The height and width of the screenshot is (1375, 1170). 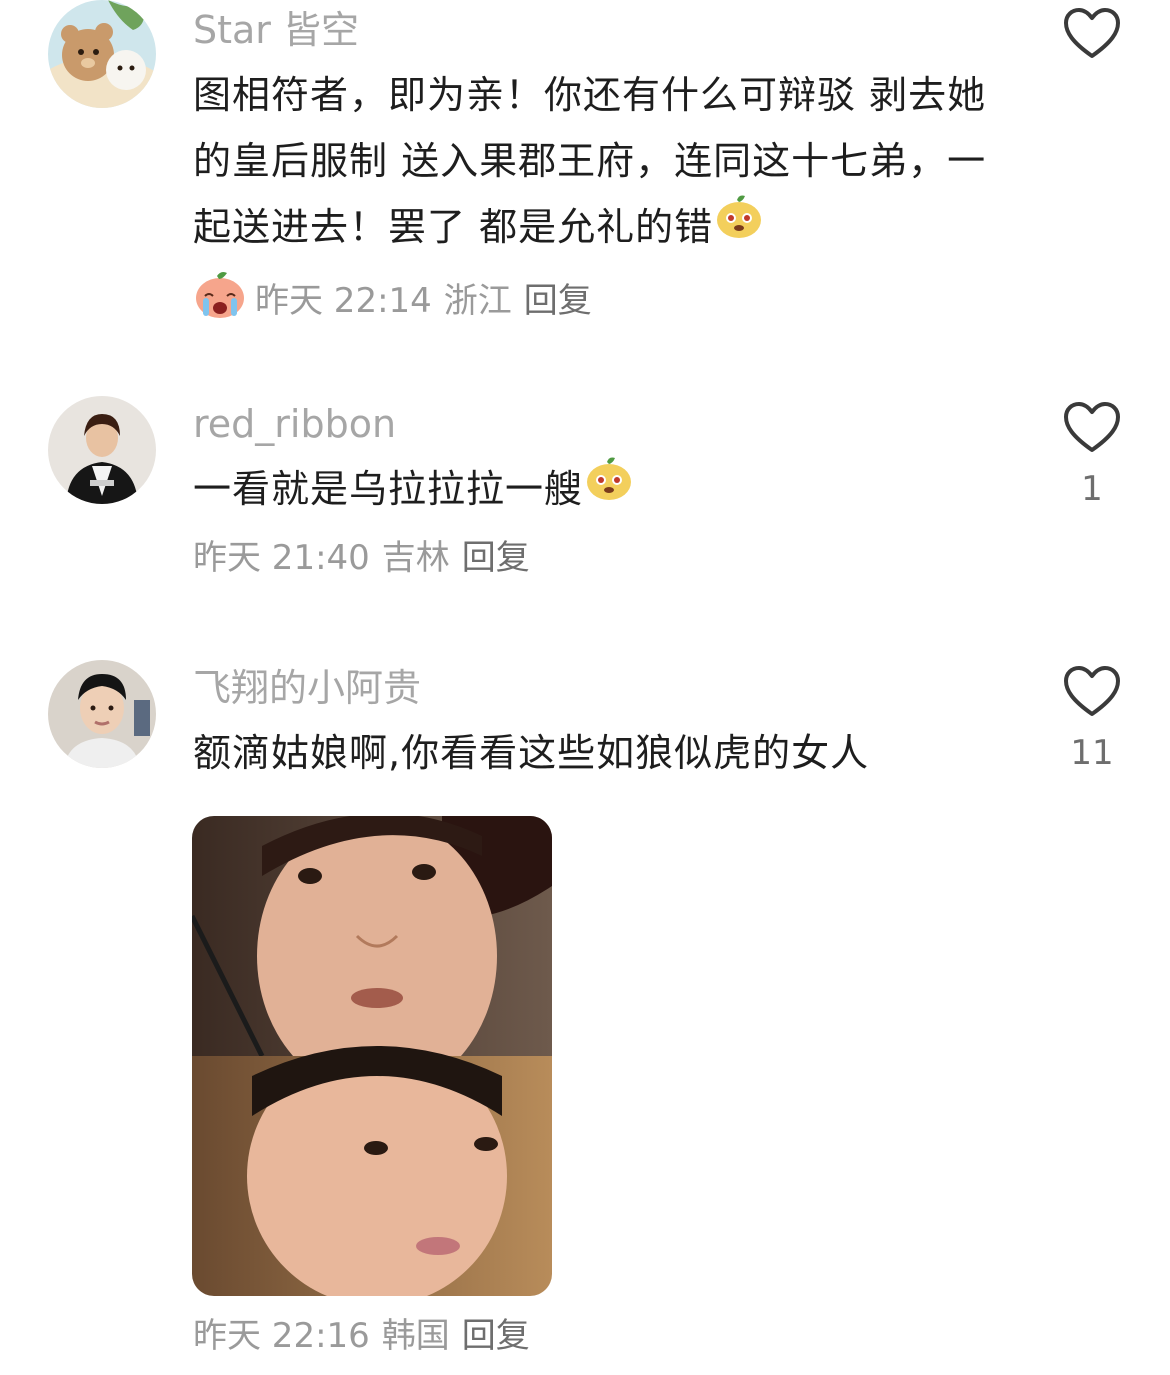 I want to click on username: 飞翔的小阿贵, so click(x=307, y=688).